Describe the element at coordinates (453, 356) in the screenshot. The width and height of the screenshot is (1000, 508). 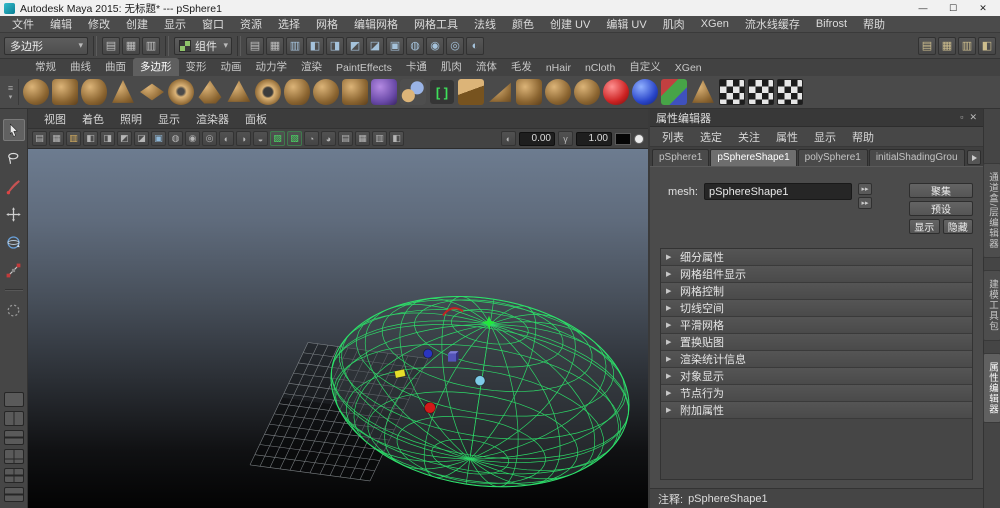
I see `small-purple-cube` at that location.